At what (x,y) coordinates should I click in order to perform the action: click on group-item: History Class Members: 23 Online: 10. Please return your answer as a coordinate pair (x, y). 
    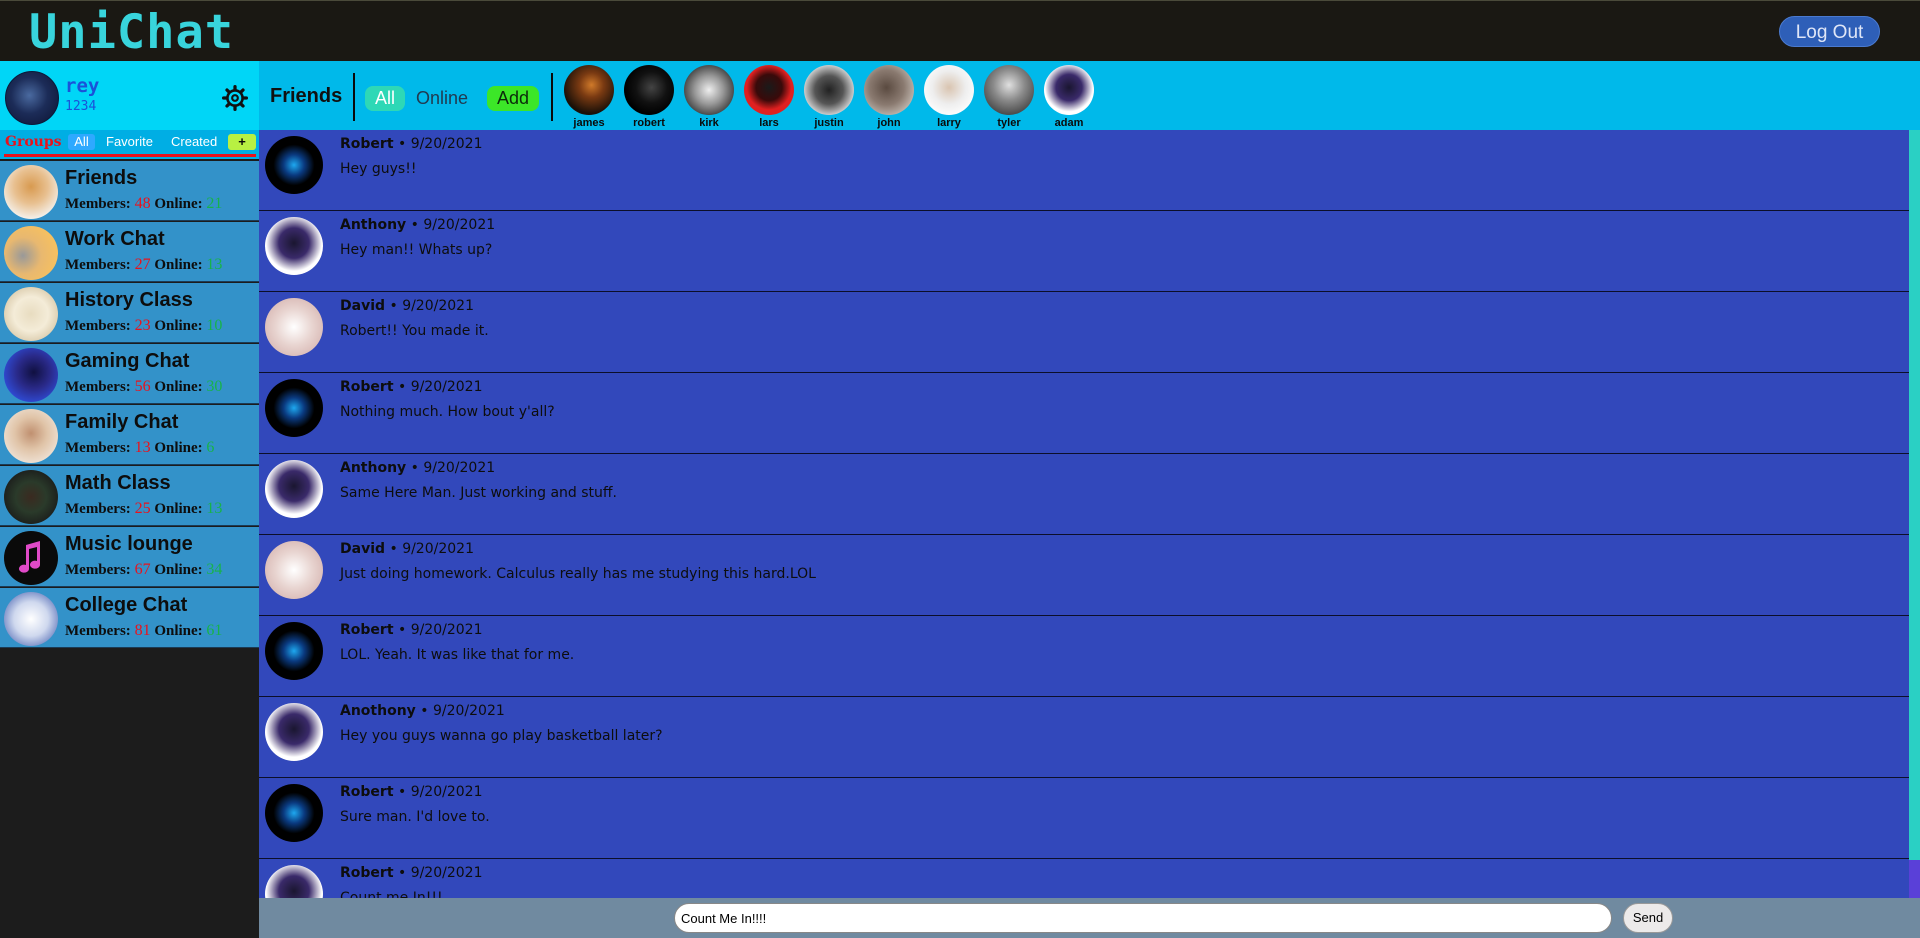
    Looking at the image, I should click on (129, 313).